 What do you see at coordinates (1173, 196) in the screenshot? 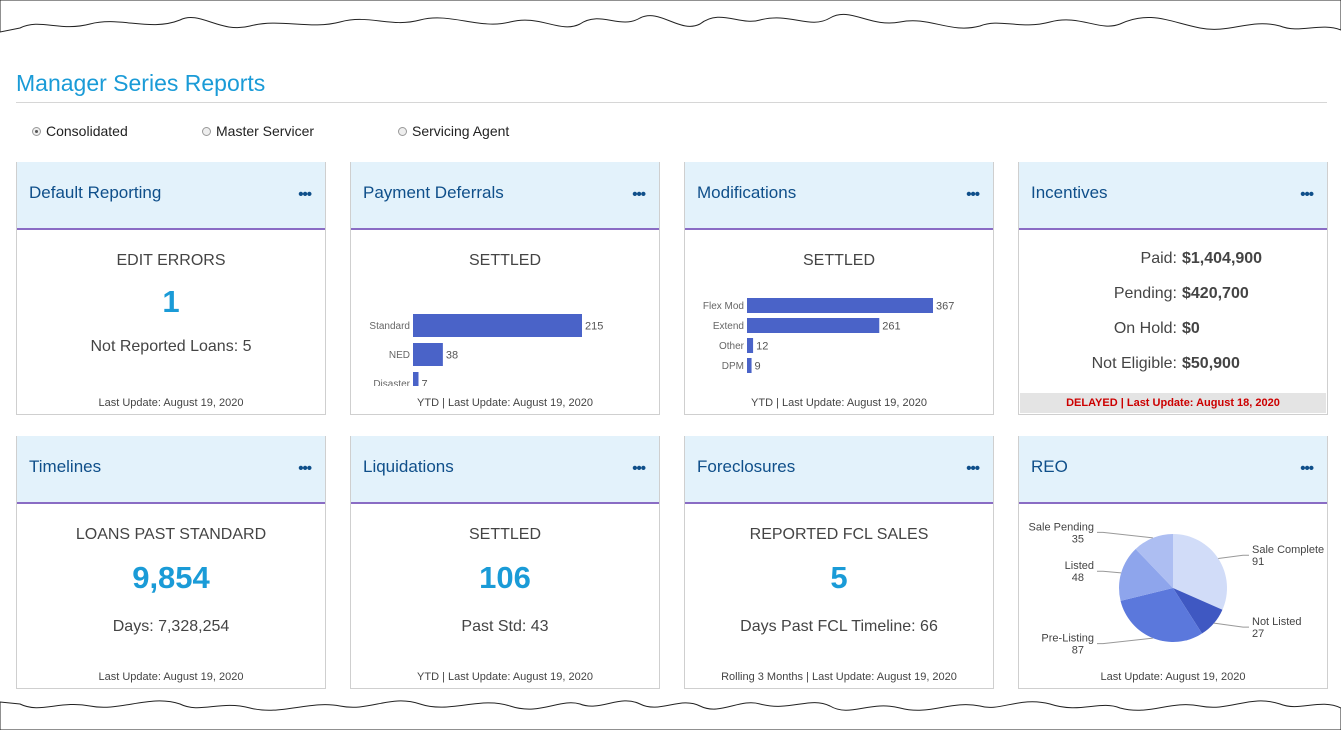
I see `card-header: Incentives •••` at bounding box center [1173, 196].